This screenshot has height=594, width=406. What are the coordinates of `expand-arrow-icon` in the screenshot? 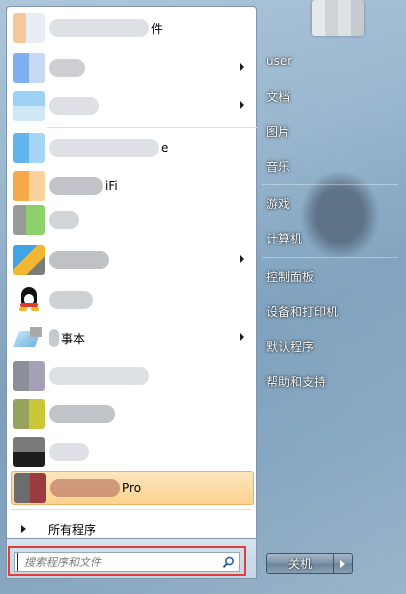 It's located at (23, 529).